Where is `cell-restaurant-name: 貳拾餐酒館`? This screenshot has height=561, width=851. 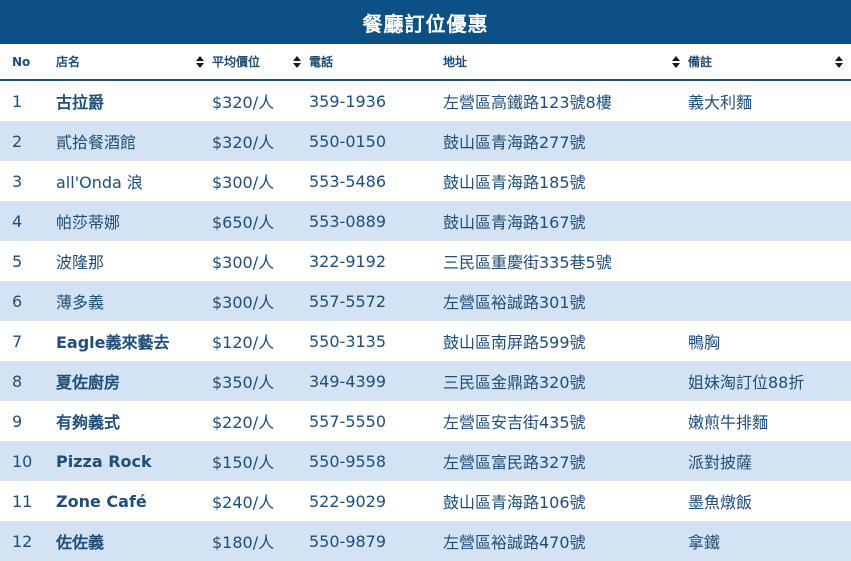 cell-restaurant-name: 貳拾餐酒館 is located at coordinates (132, 141).